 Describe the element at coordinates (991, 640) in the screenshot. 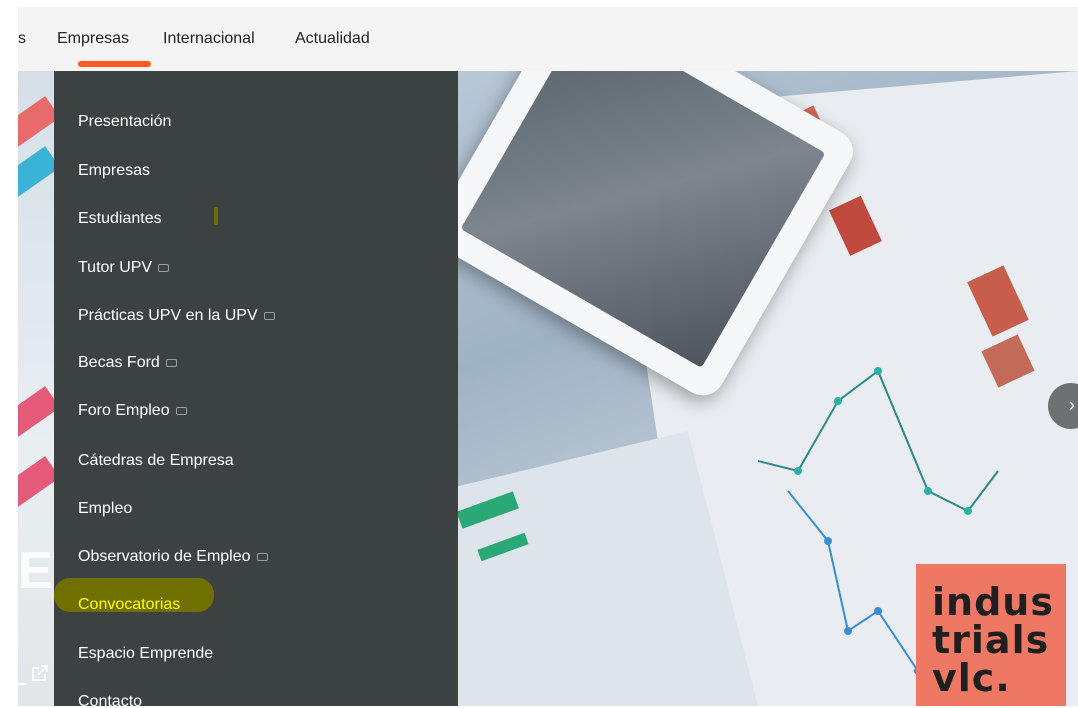

I see `logo-line-2: trials` at that location.